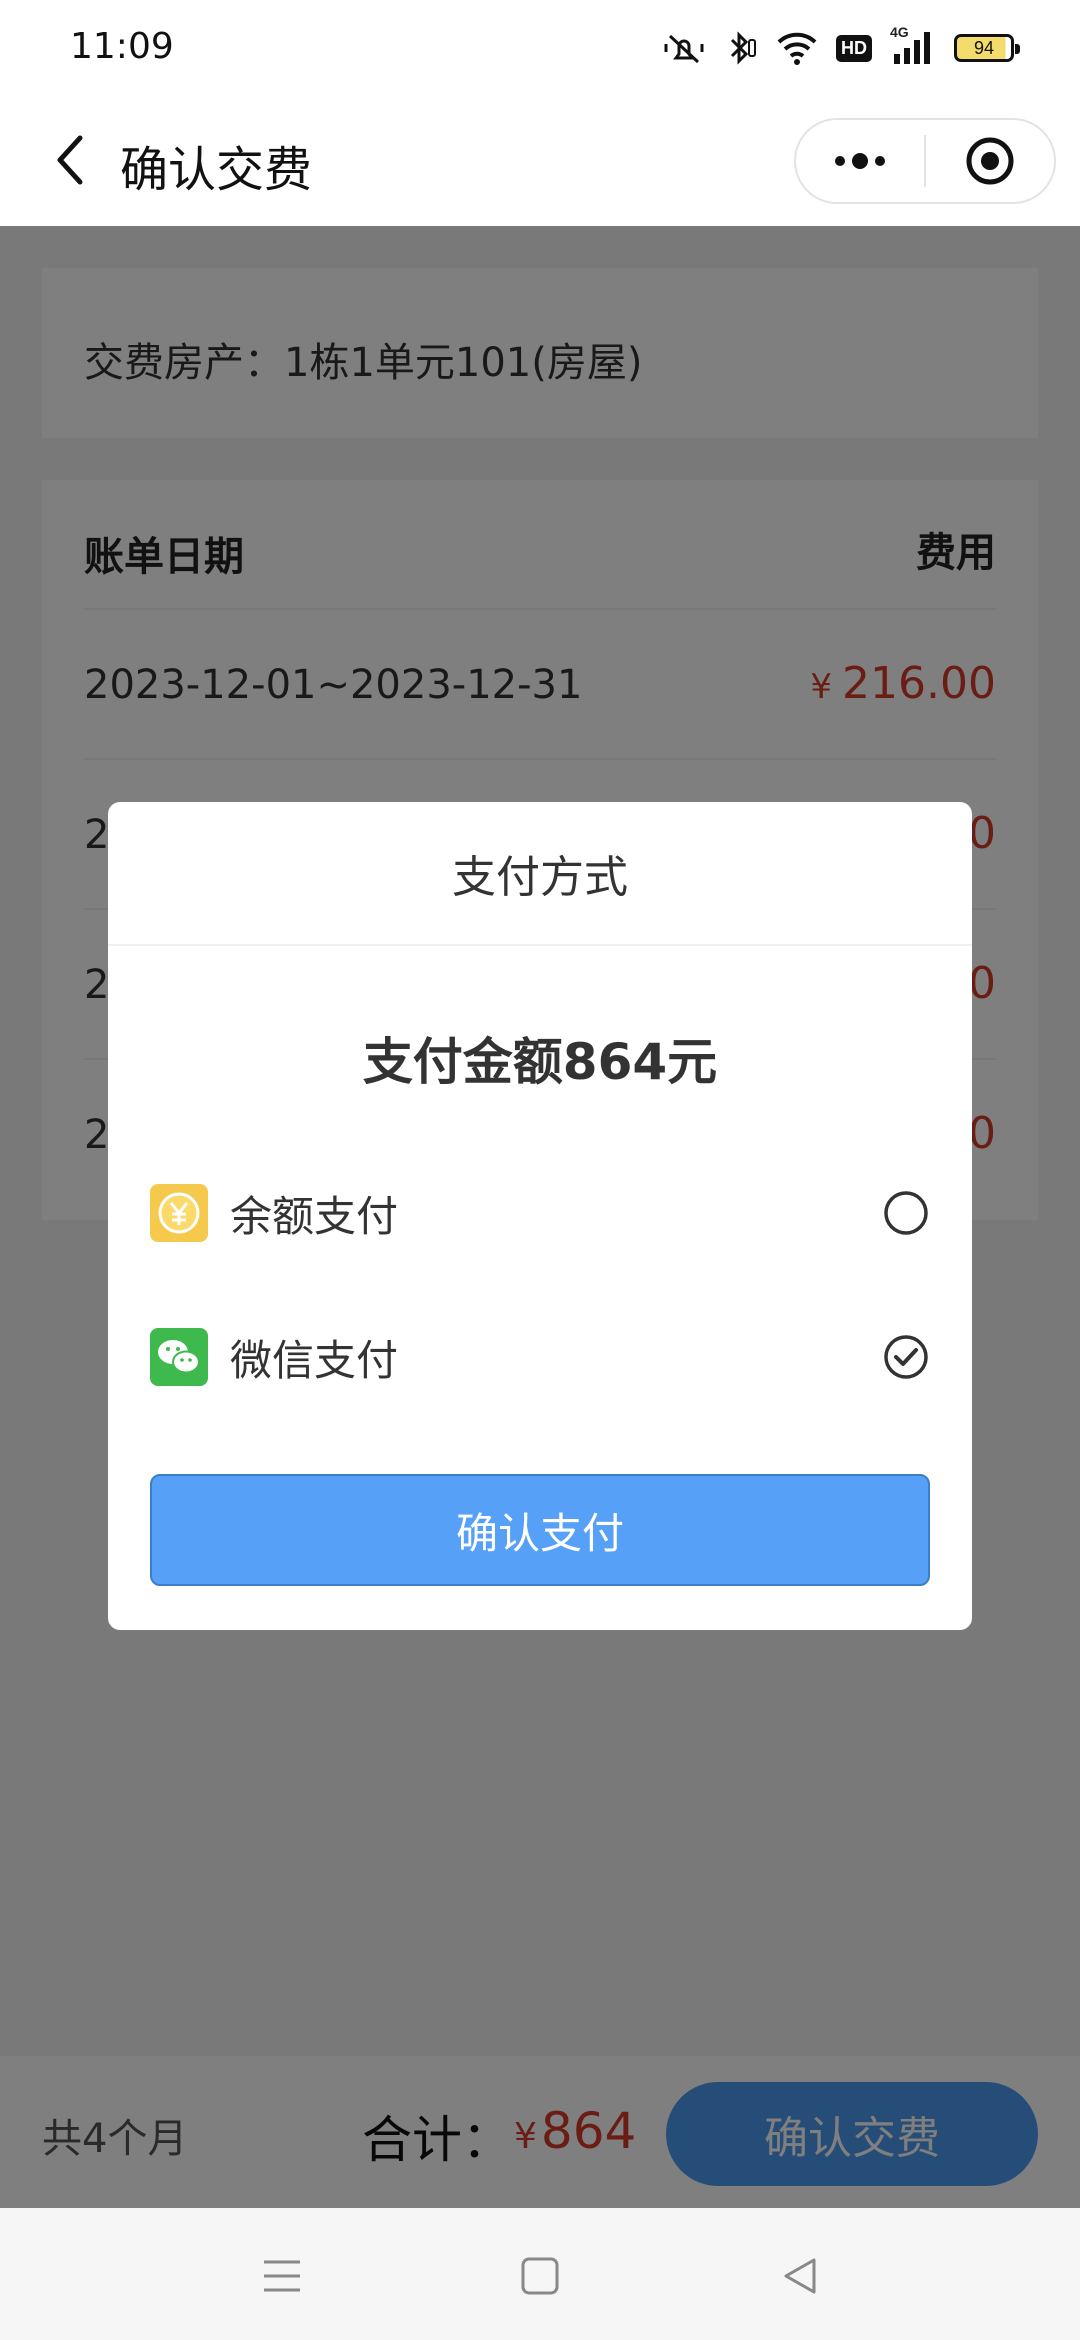 The height and width of the screenshot is (2340, 1080). What do you see at coordinates (913, 45) in the screenshot?
I see `signal-icon: 4G` at bounding box center [913, 45].